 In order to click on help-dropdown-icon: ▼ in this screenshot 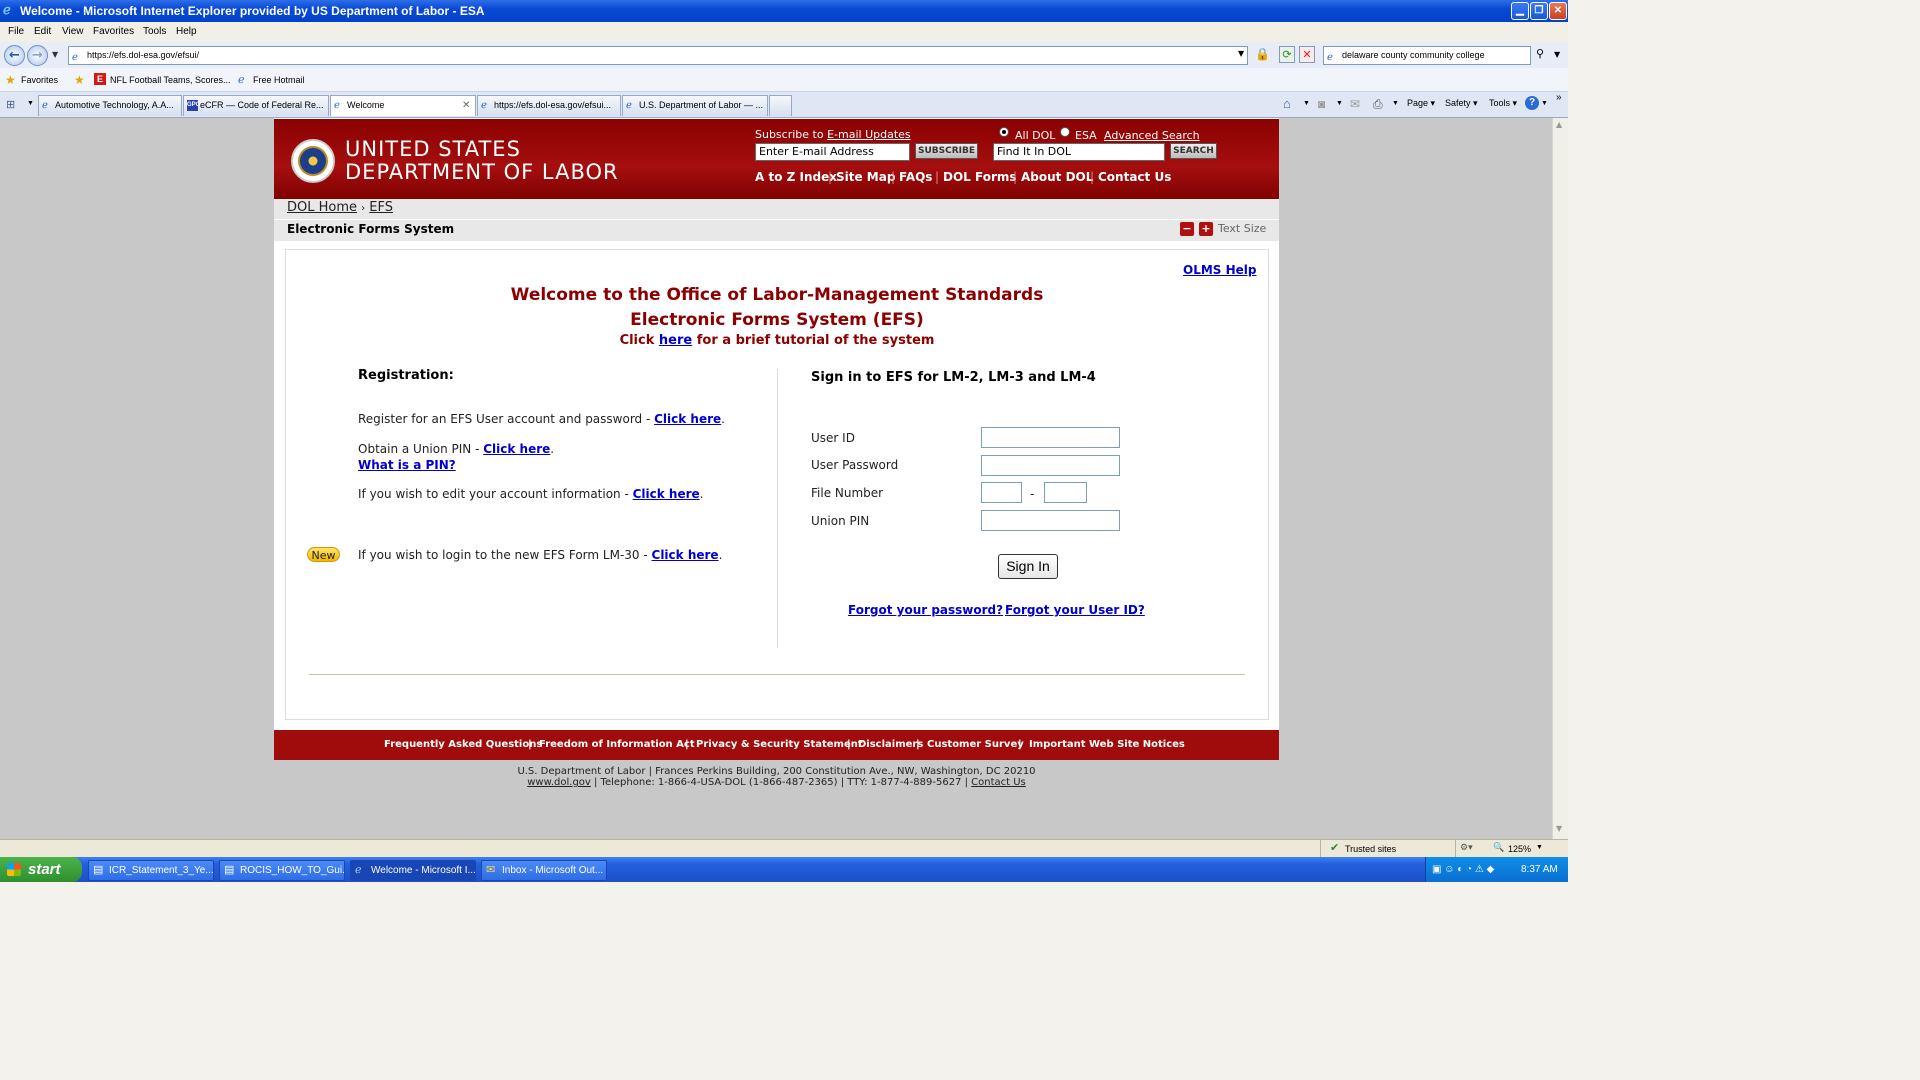, I will do `click(1544, 103)`.